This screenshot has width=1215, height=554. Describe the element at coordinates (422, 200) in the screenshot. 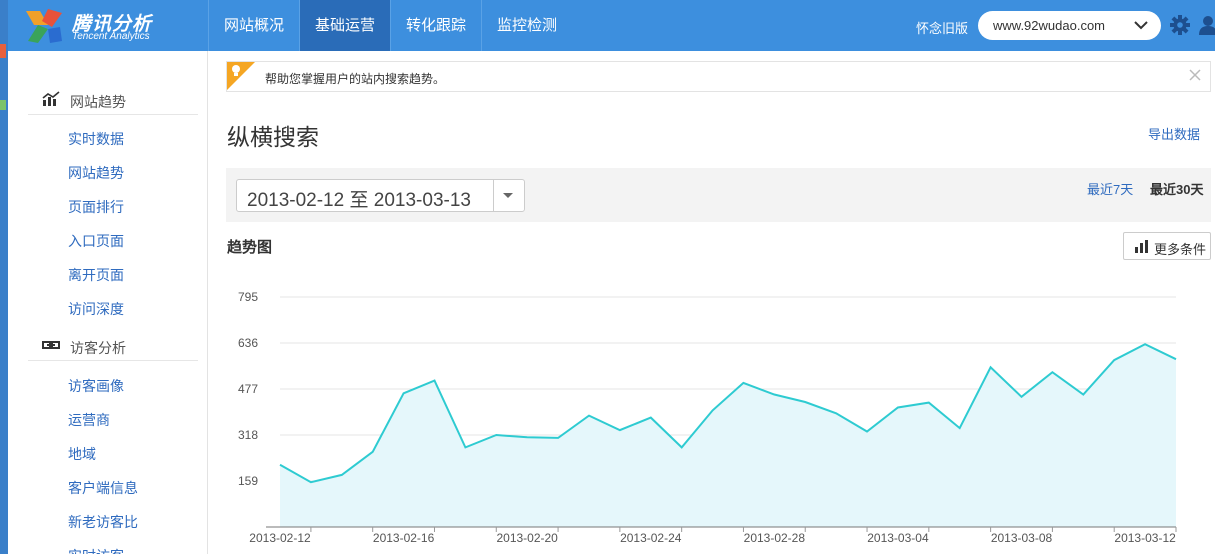

I see `date-end: 2013-03-13` at that location.